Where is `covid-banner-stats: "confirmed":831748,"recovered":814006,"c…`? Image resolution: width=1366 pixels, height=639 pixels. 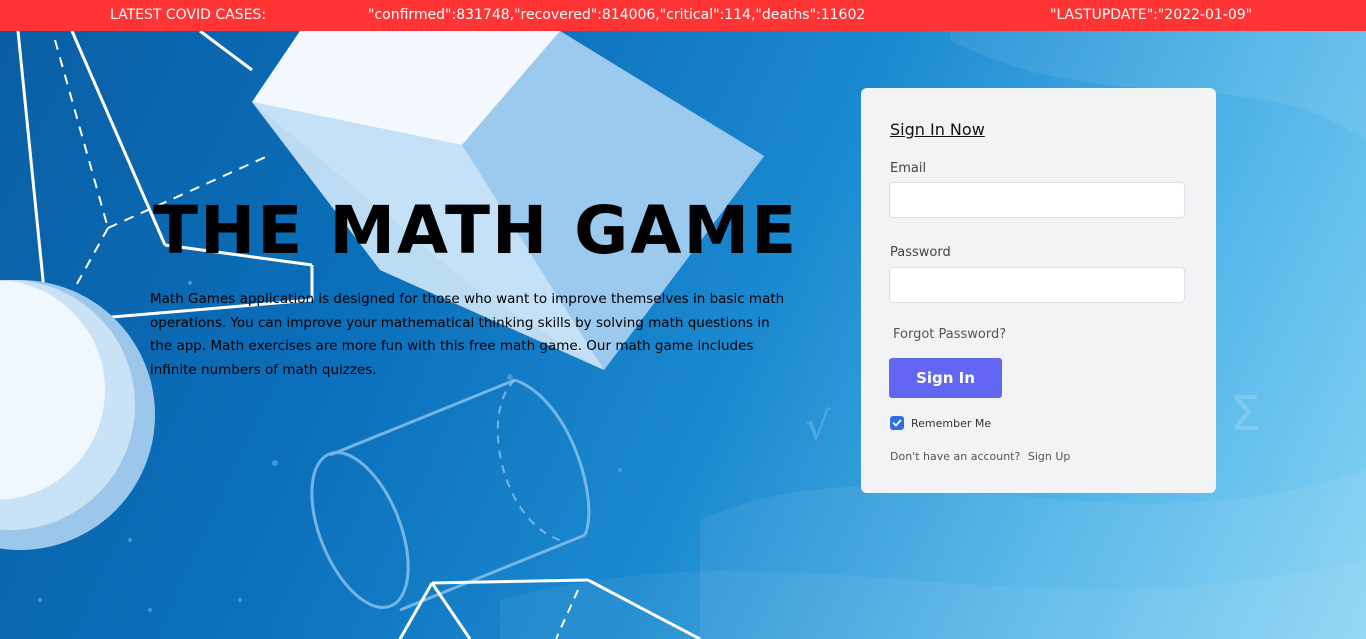
covid-banner-stats: "confirmed":831748,"recovered":814006,"c… is located at coordinates (617, 15).